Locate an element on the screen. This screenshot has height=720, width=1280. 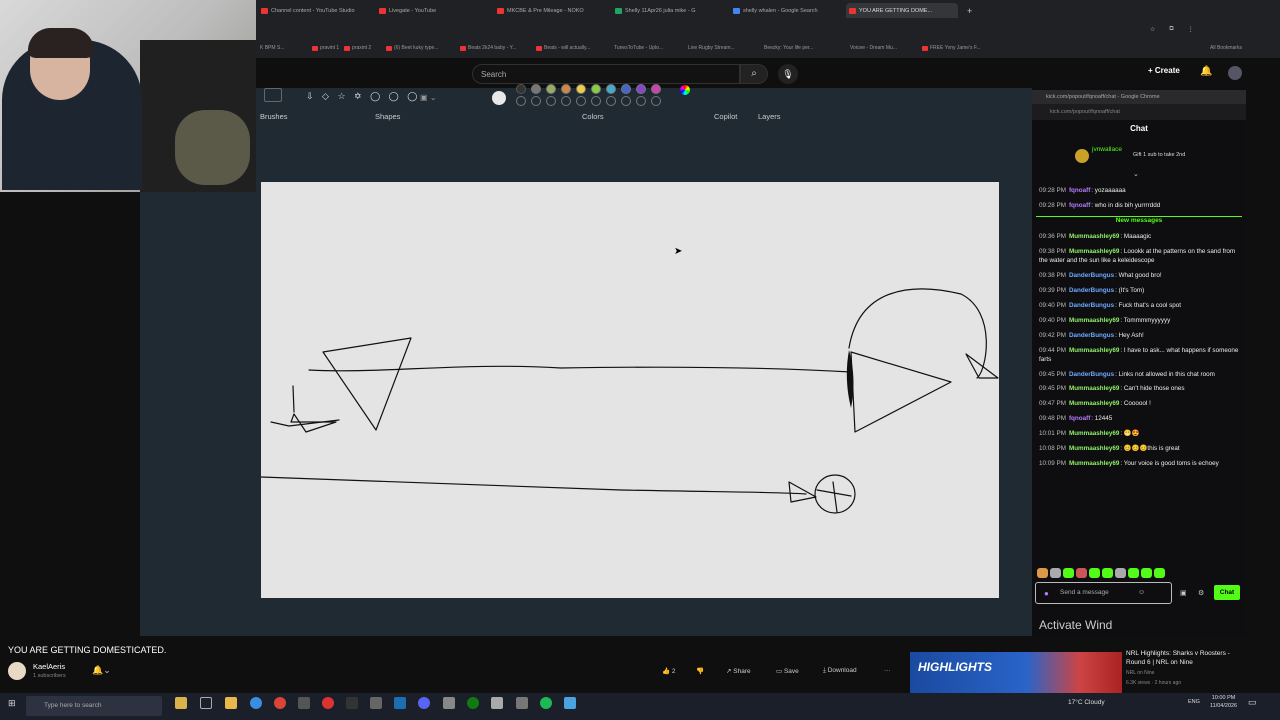
task-view-icon is located at coordinates (206, 703).